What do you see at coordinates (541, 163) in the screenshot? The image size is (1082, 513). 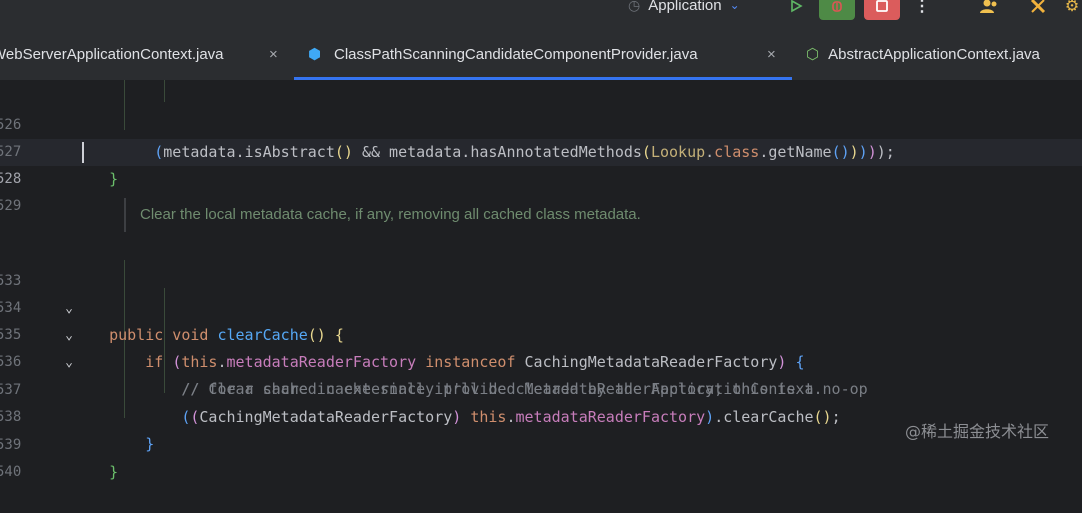 I see `code-line: 528` at bounding box center [541, 163].